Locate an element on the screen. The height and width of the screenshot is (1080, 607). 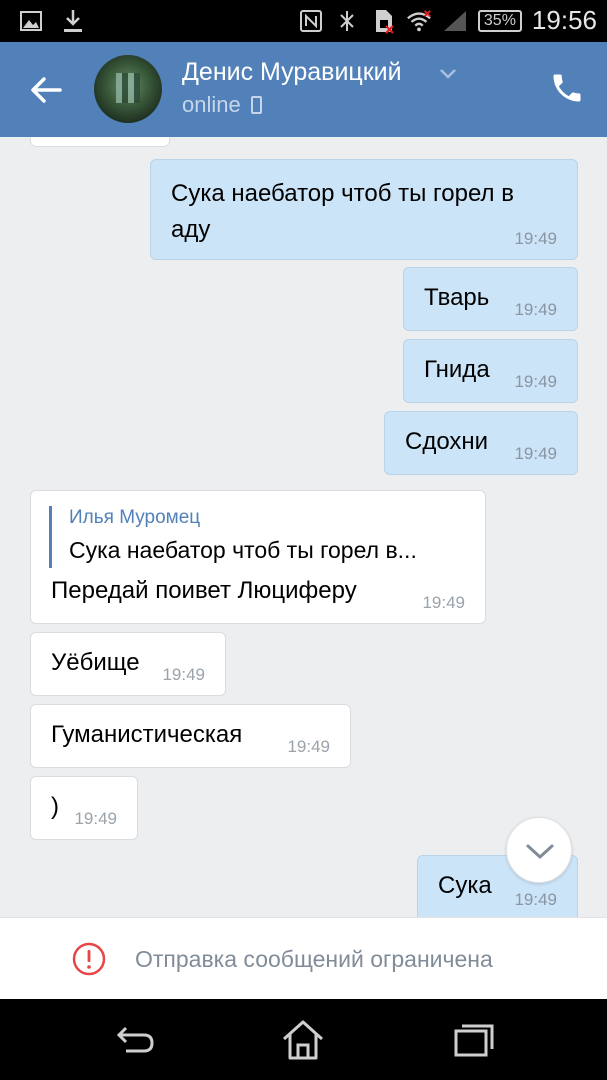
restricted-notice: Отправка сообщений ограничена is located at coordinates (303, 958).